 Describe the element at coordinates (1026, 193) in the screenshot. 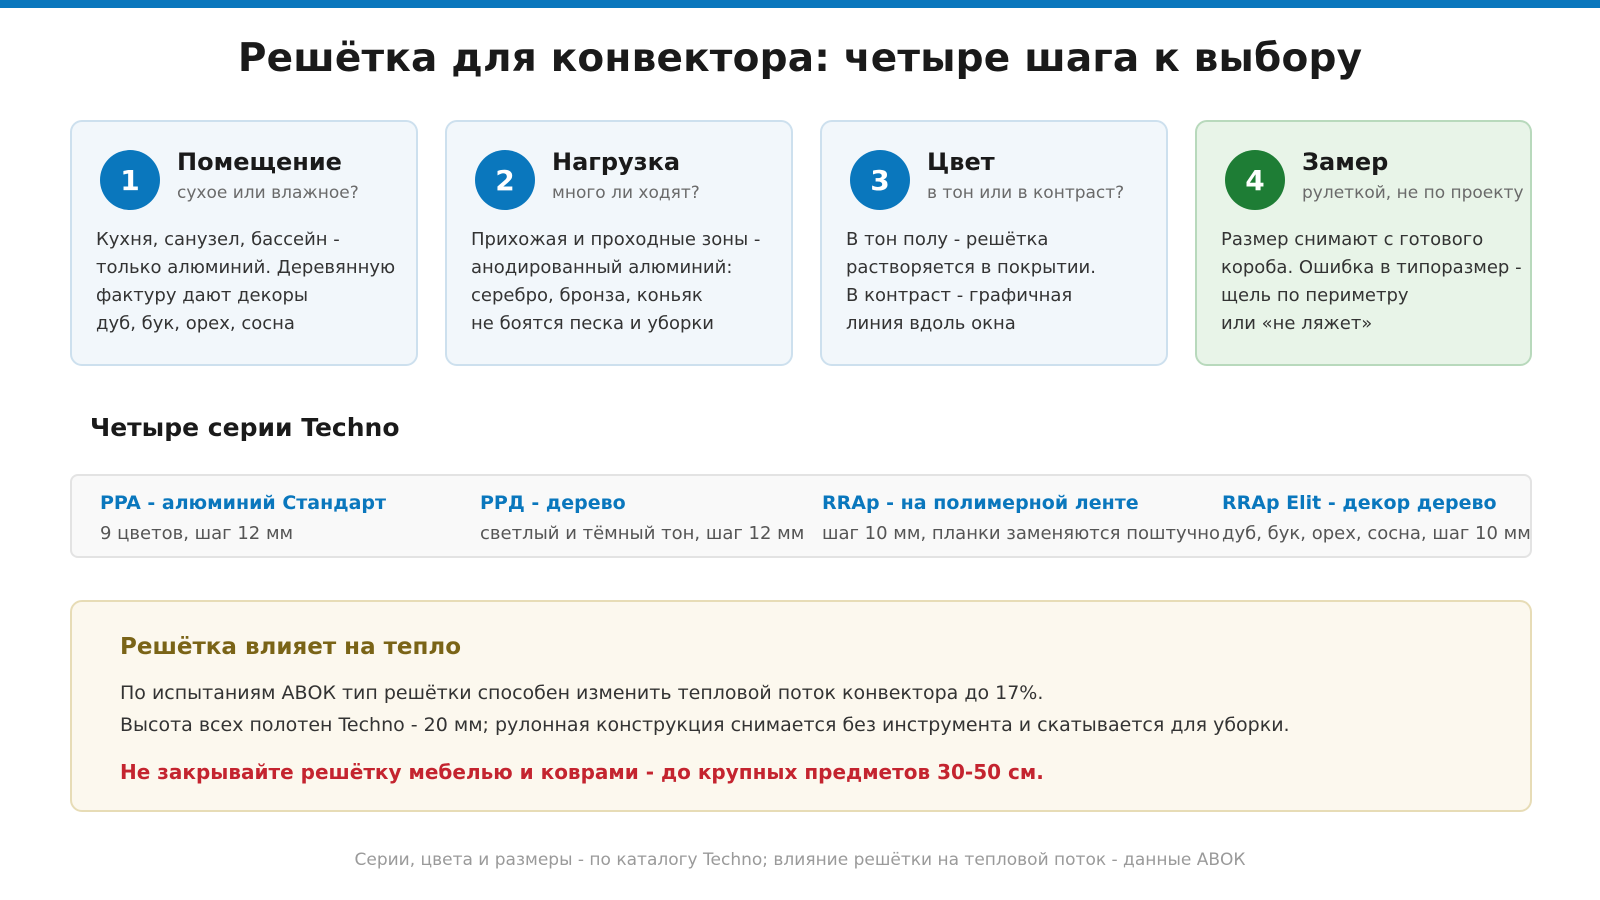

I see `step-subtitle: в тон или в контраст?` at that location.